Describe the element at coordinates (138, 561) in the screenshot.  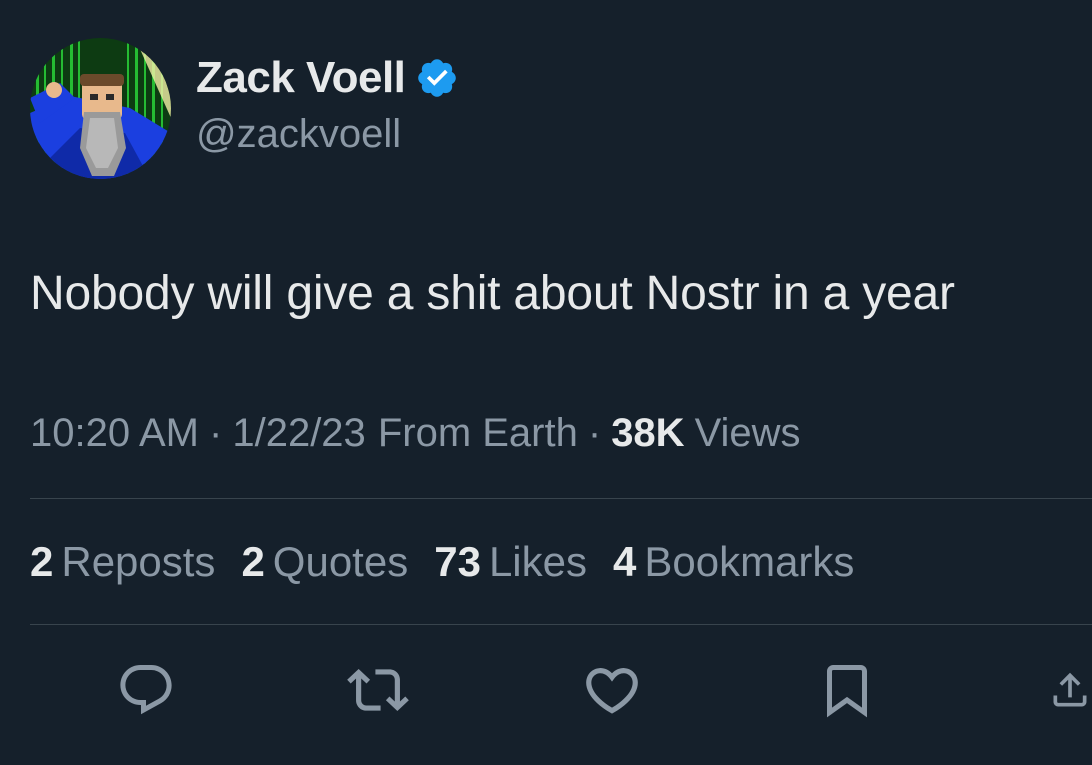
I see `reposts-label: Reposts` at that location.